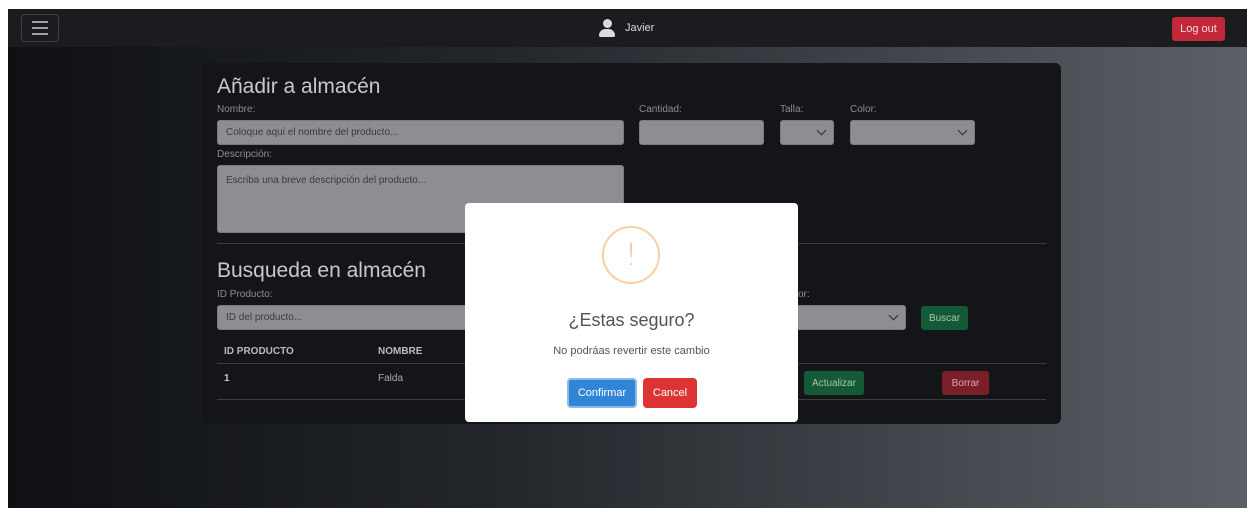  What do you see at coordinates (259, 351) in the screenshot?
I see `header-id: ID PRODUCTO` at bounding box center [259, 351].